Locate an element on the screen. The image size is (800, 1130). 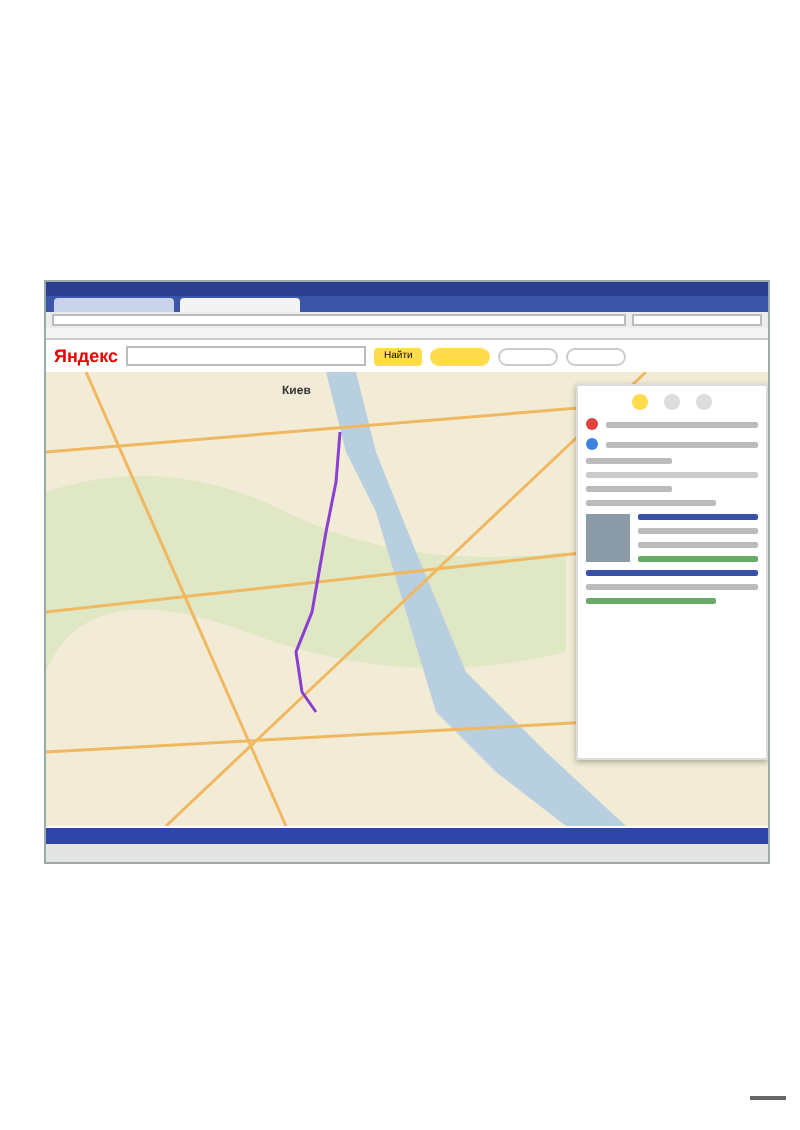
route-button is located at coordinates (460, 356).